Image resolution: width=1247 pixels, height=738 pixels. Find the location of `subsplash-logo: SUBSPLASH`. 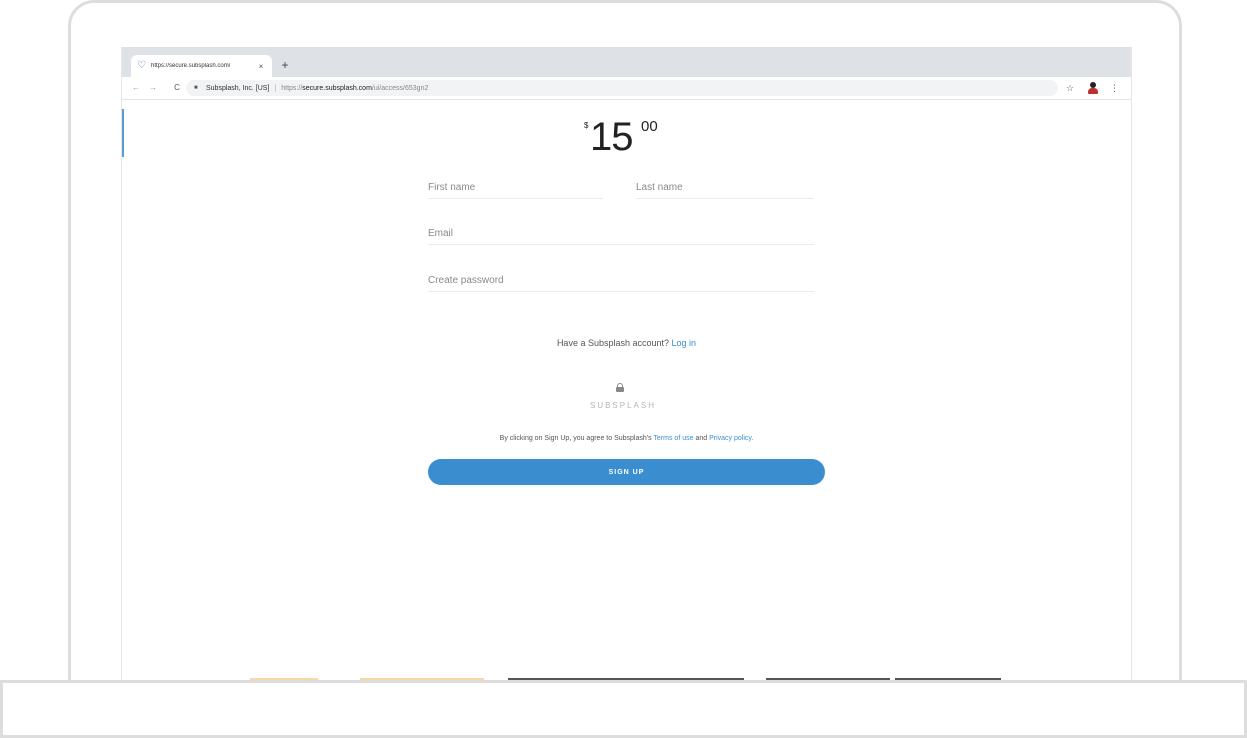

subsplash-logo: SUBSPLASH is located at coordinates (623, 405).